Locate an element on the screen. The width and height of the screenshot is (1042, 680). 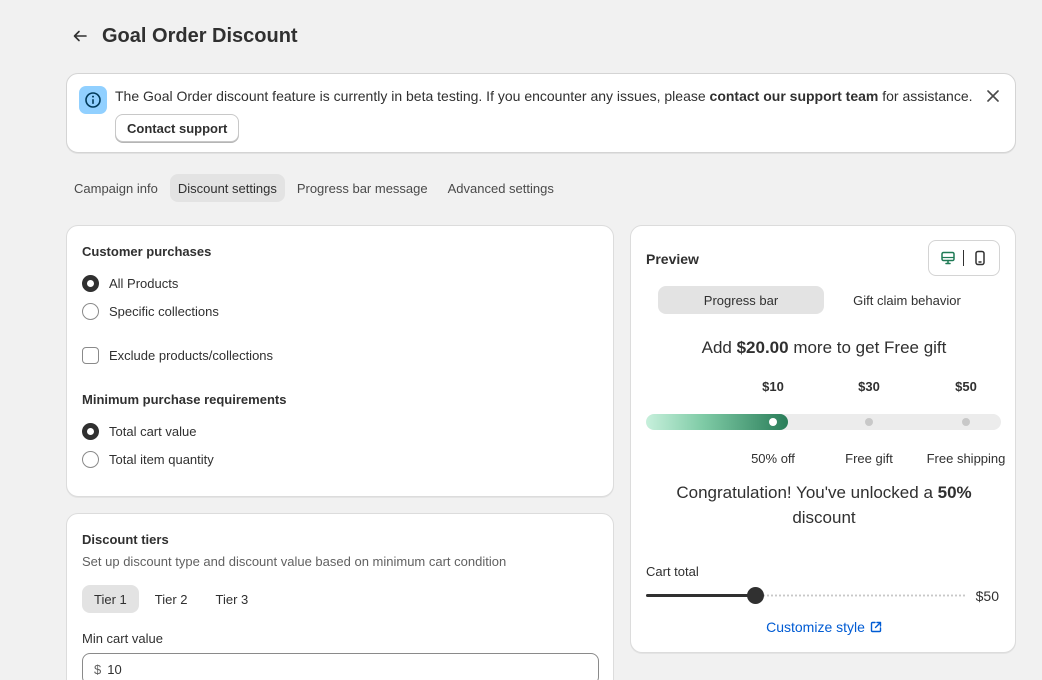
tab-discount-settings: Discount settings is located at coordinates (227, 188).